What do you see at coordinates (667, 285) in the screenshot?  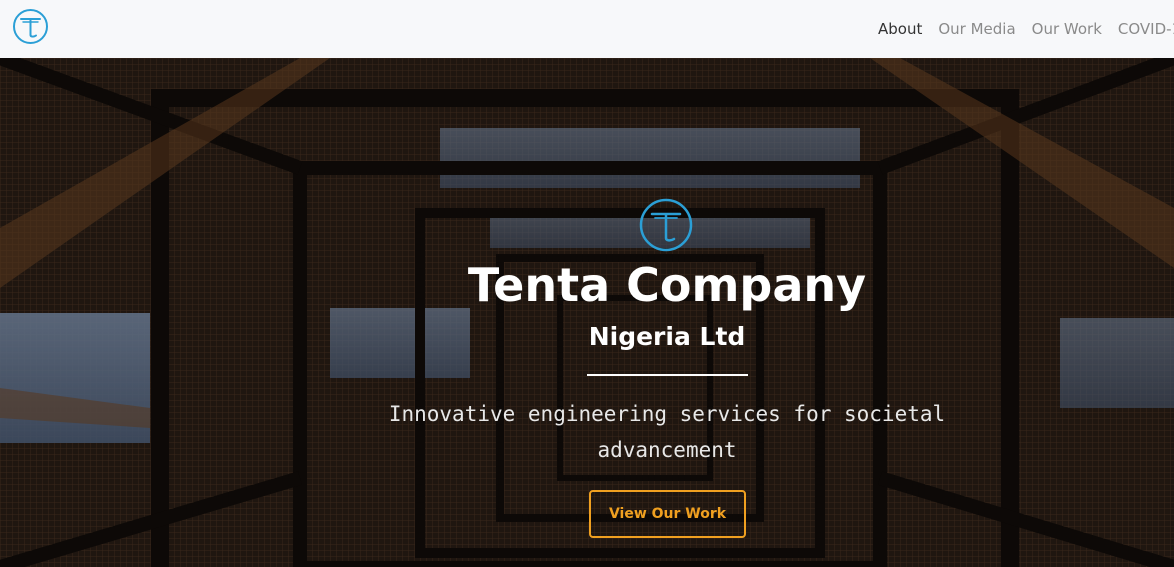 I see `hero-title: Tenta Company` at bounding box center [667, 285].